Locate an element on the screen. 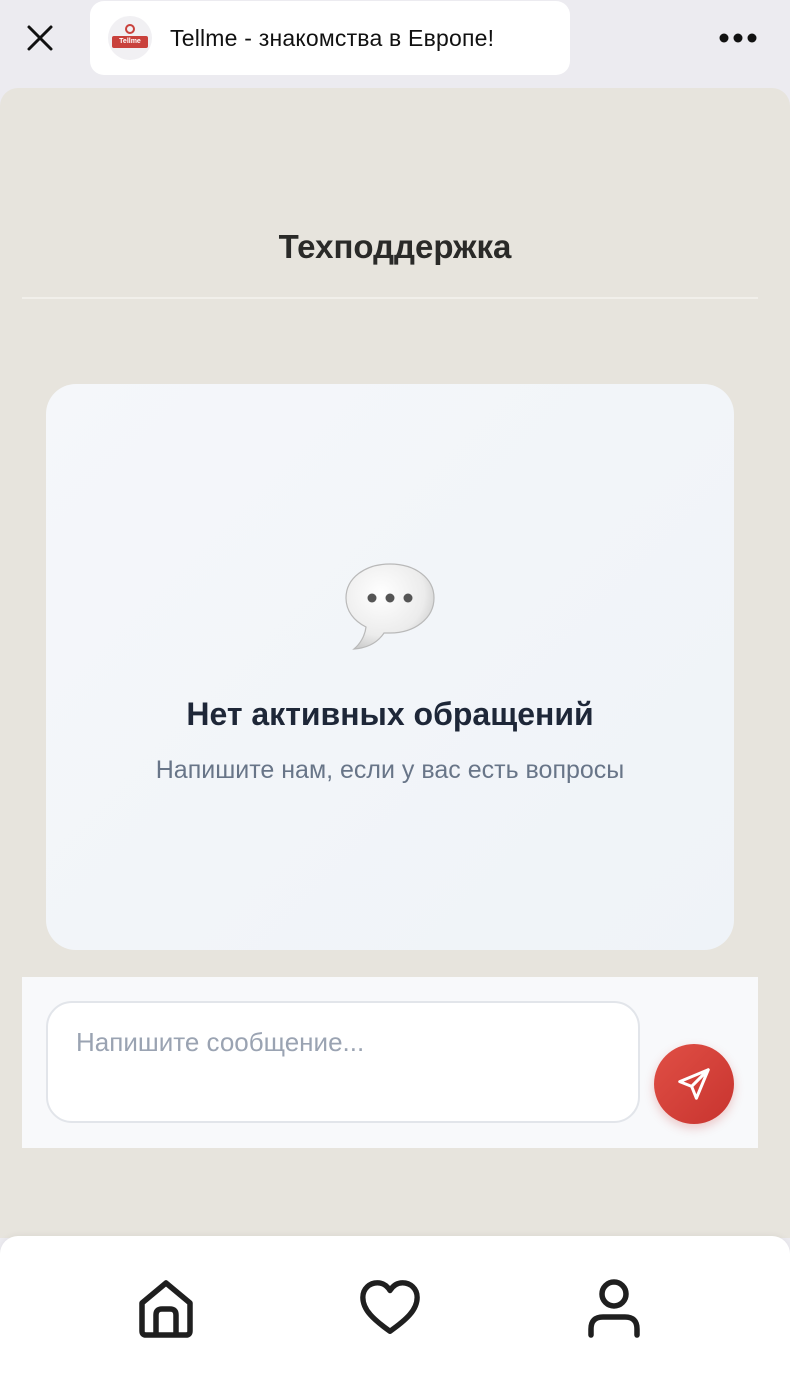 The width and height of the screenshot is (790, 1380). speech-bubble-icon is located at coordinates (390, 606).